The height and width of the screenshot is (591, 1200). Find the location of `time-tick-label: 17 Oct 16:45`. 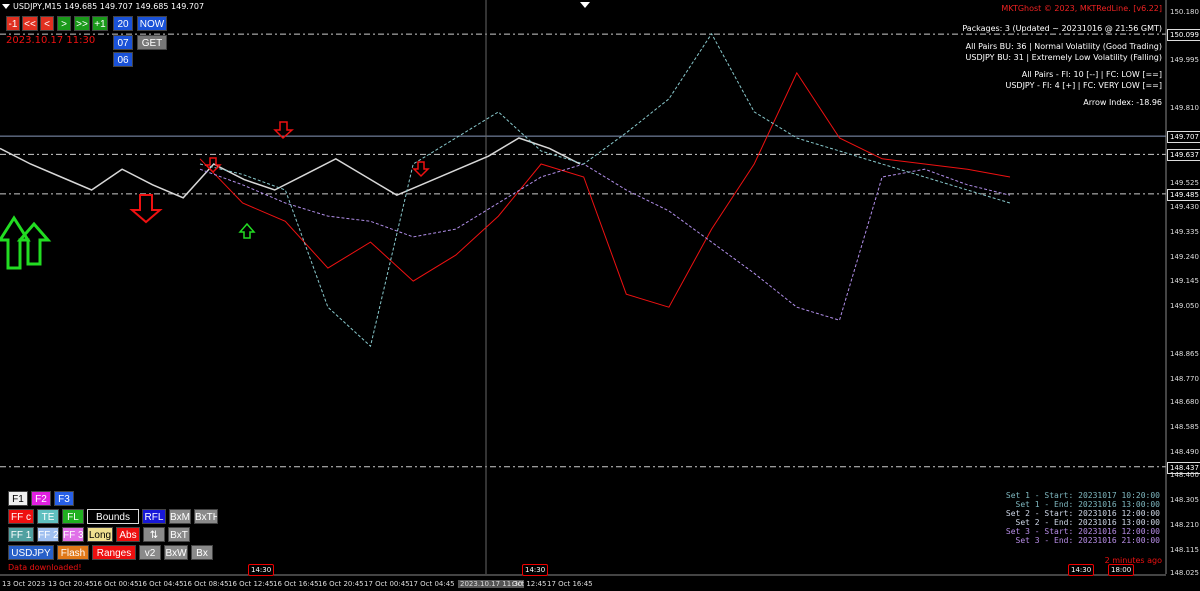

time-tick-label: 17 Oct 16:45 is located at coordinates (570, 584).